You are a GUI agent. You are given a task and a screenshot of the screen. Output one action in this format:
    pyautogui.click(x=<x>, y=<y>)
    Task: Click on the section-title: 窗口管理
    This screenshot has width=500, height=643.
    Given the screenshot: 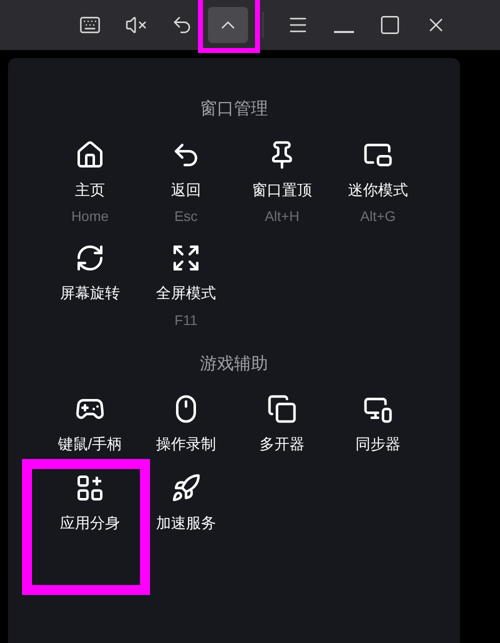 What is the action you would take?
    pyautogui.click(x=234, y=109)
    